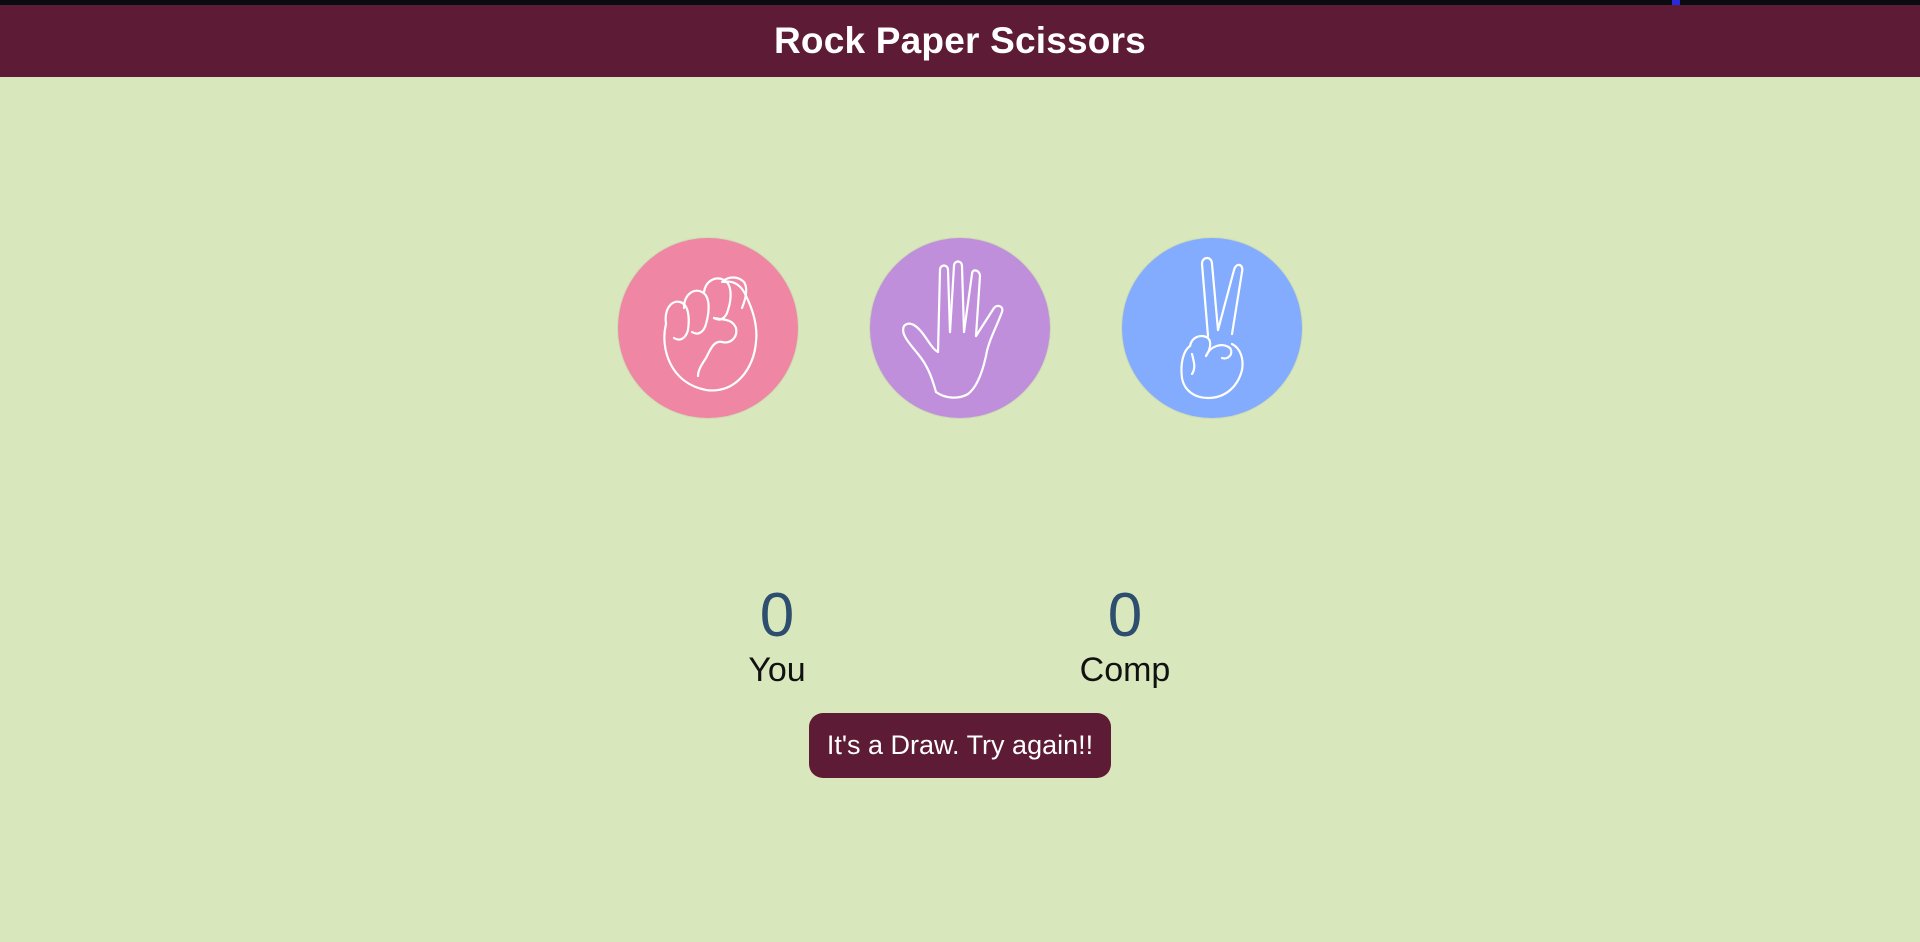 The image size is (1920, 942). What do you see at coordinates (1125, 615) in the screenshot?
I see `comp-score-value: 0` at bounding box center [1125, 615].